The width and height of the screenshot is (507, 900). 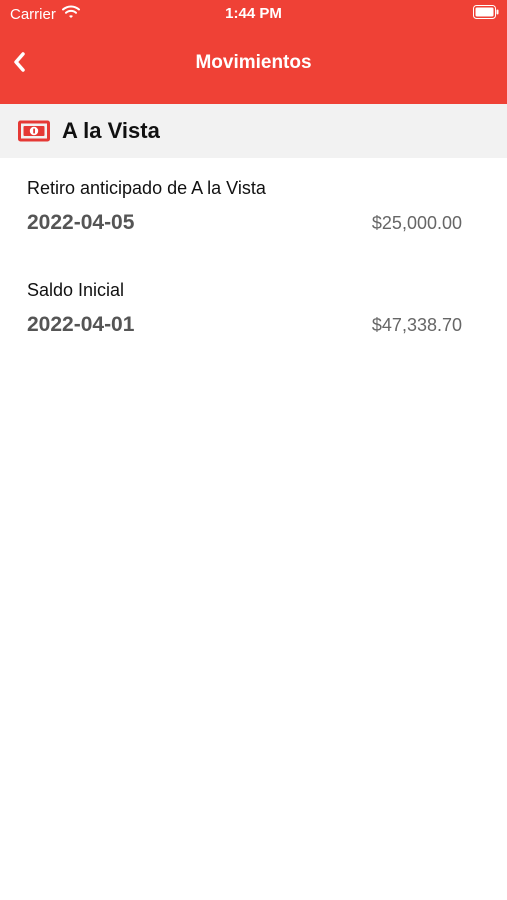 I want to click on page-title: Movimientos, so click(x=253, y=62).